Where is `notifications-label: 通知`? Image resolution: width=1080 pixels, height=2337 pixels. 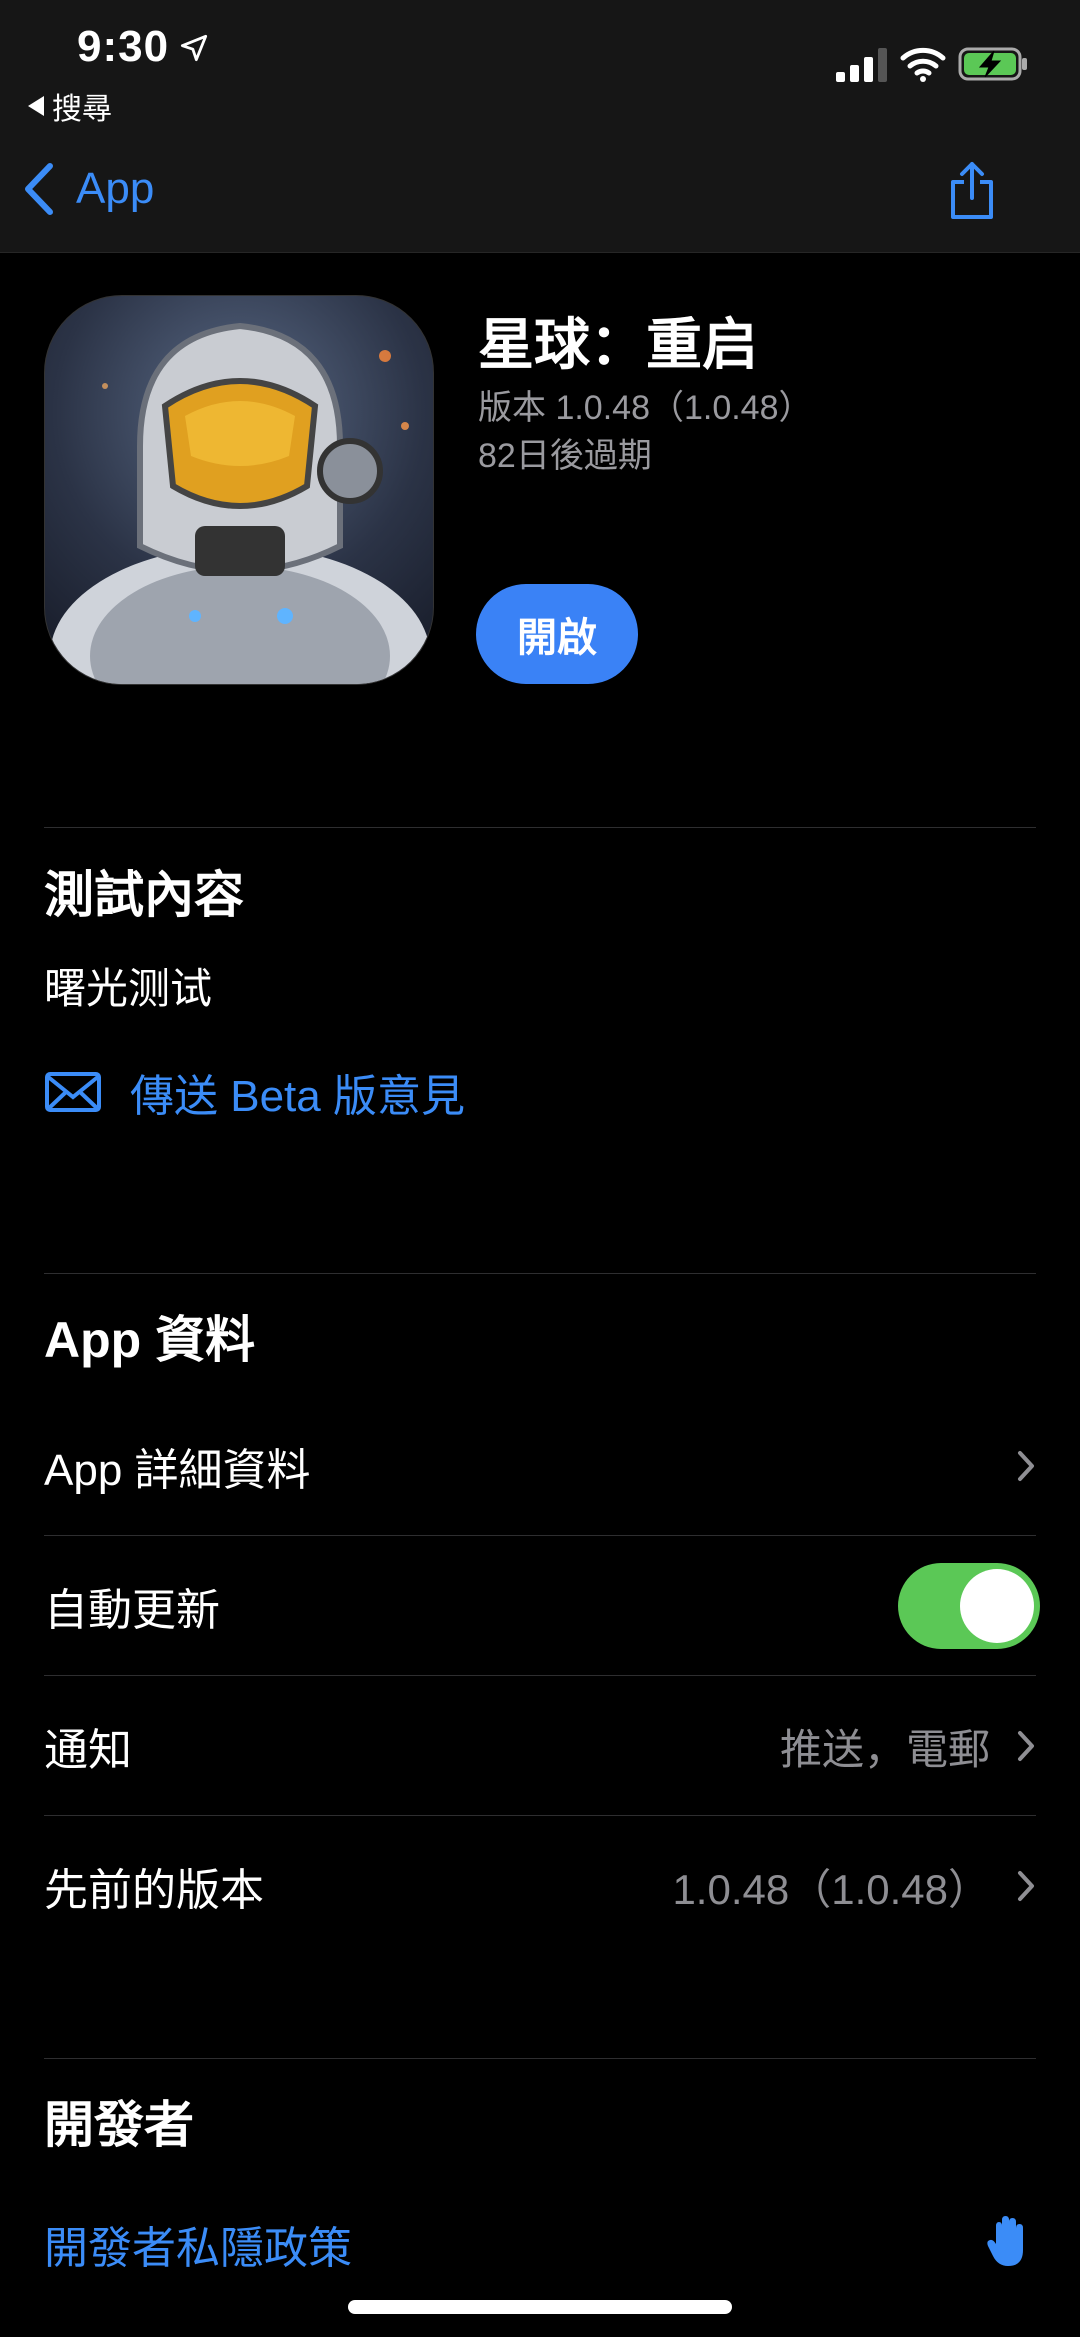
notifications-label: 通知 is located at coordinates (88, 1750).